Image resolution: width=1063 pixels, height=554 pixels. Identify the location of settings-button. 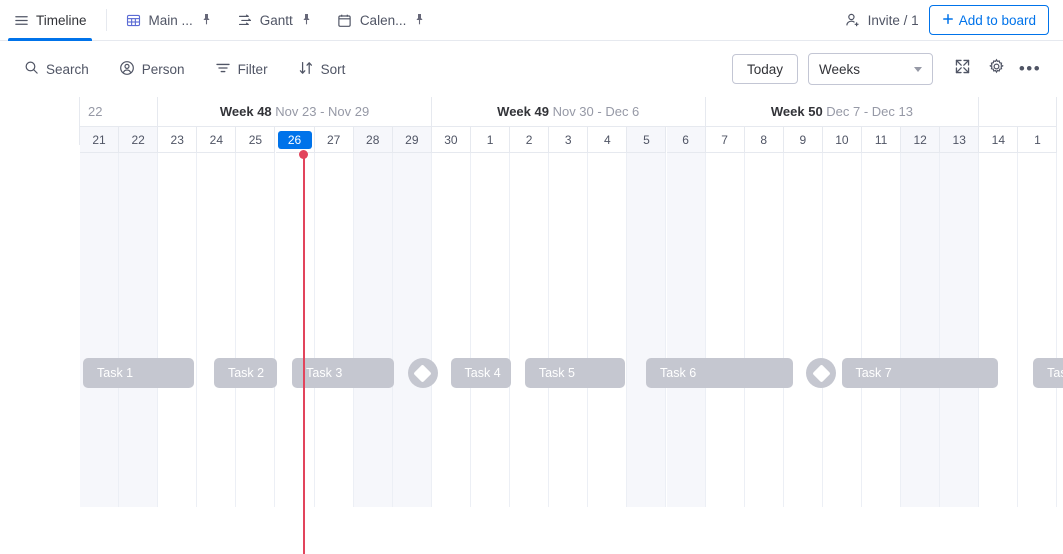
(996, 69).